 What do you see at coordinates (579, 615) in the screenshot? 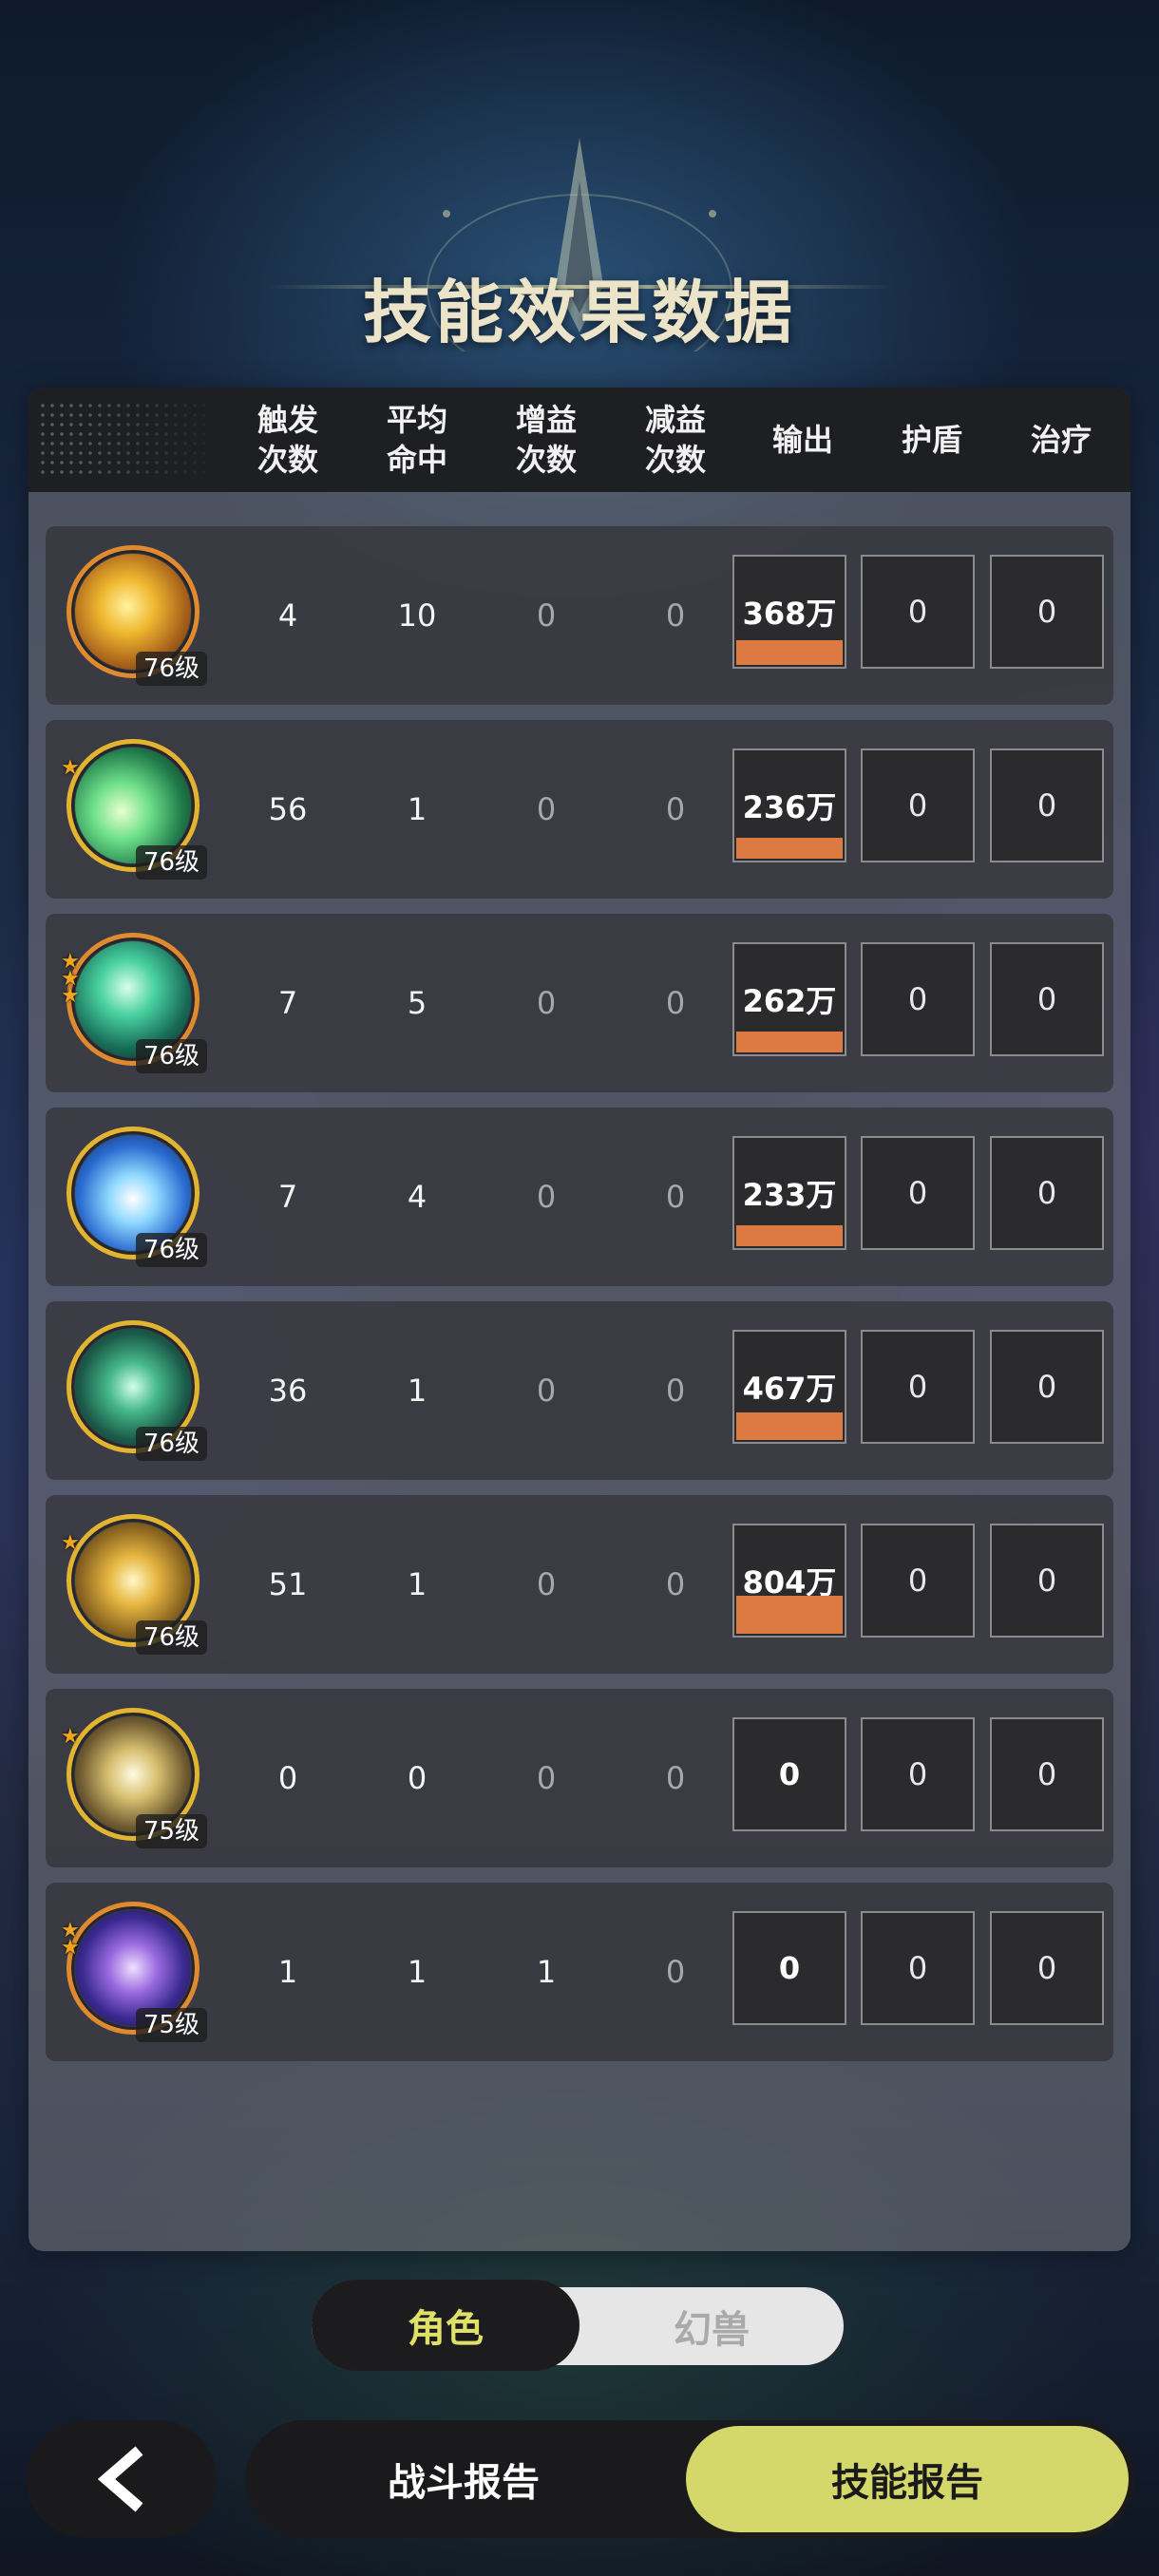
I see `skill-row: 76级 4 10 0 0 368万 0 0` at bounding box center [579, 615].